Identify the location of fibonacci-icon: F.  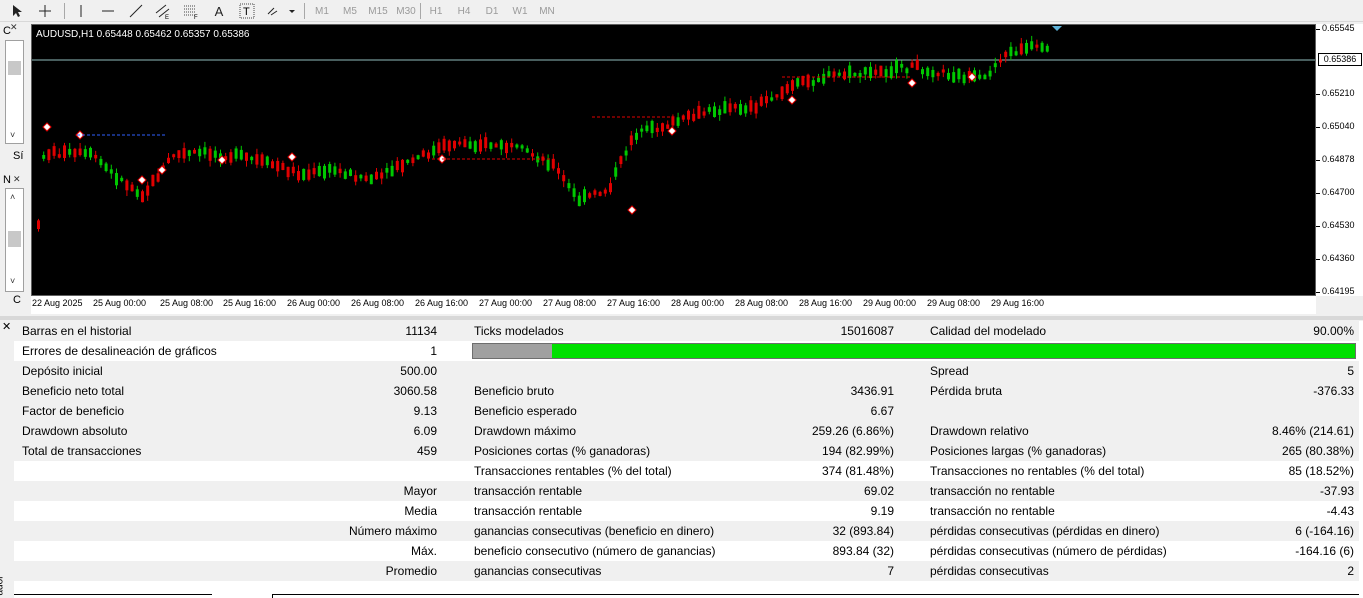
(191, 11).